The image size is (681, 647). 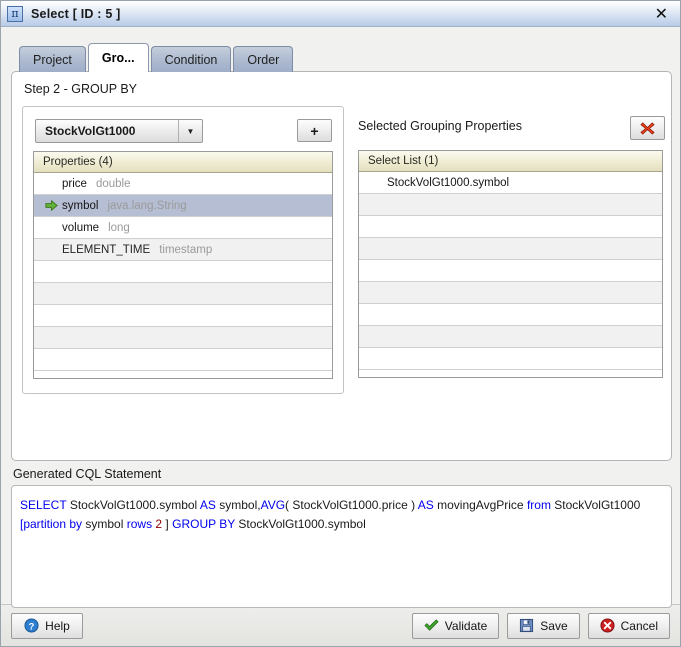 I want to click on selected-grouping-title: Selected Grouping Properties, so click(x=440, y=126).